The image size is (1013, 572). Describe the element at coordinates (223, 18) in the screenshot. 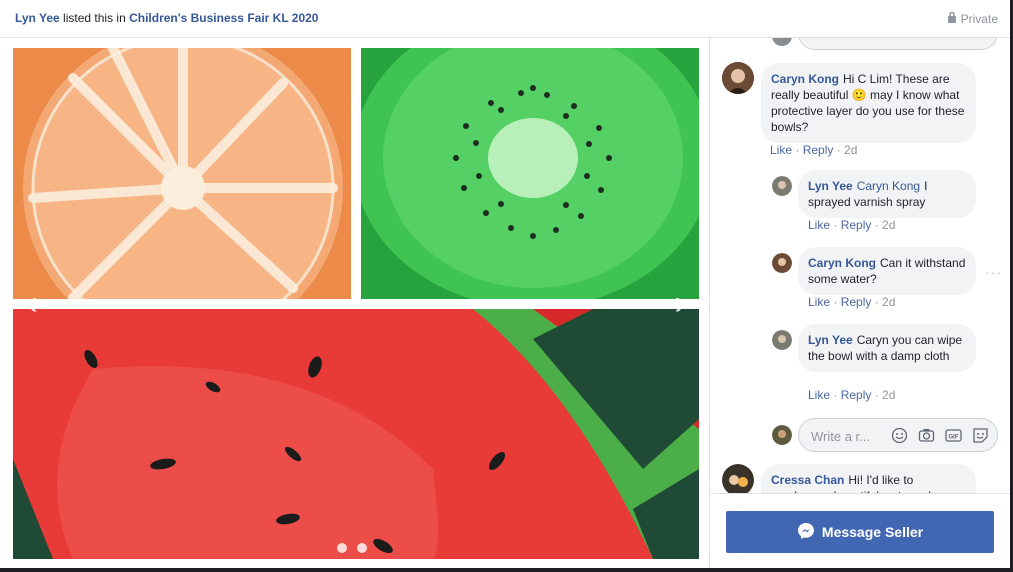

I see `group-link: Children's Business Fair KL 2020` at that location.